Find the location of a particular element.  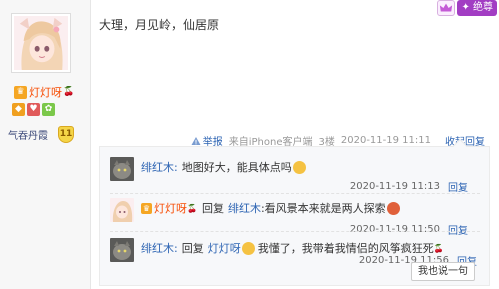

post-content: 大理，月见岭，仙居原 is located at coordinates (159, 25).